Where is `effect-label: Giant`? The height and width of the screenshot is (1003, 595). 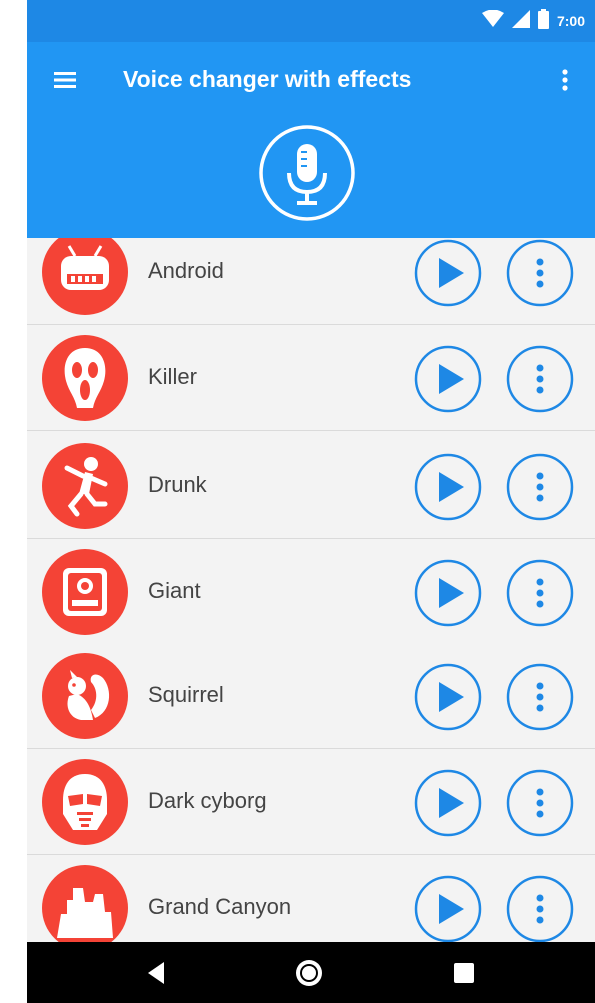
effect-label: Giant is located at coordinates (174, 590).